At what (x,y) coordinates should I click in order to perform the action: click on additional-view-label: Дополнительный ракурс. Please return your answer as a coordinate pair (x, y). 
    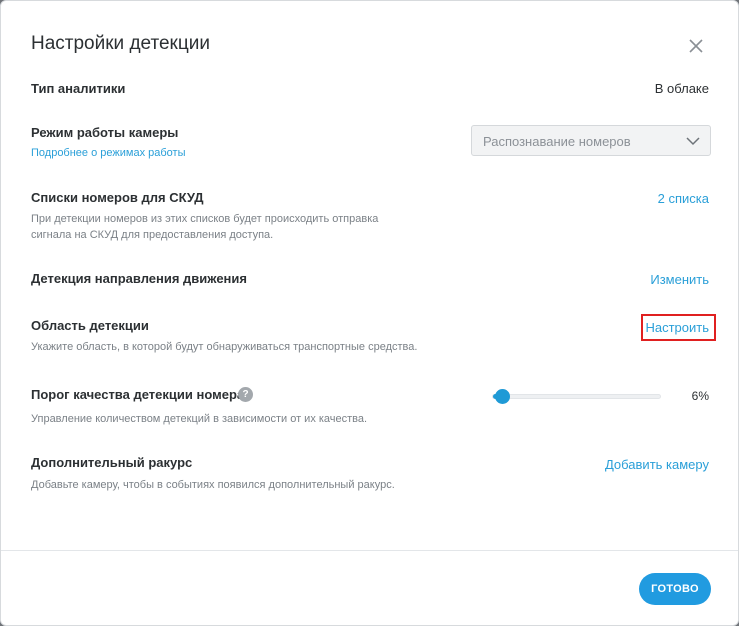
    Looking at the image, I should click on (112, 462).